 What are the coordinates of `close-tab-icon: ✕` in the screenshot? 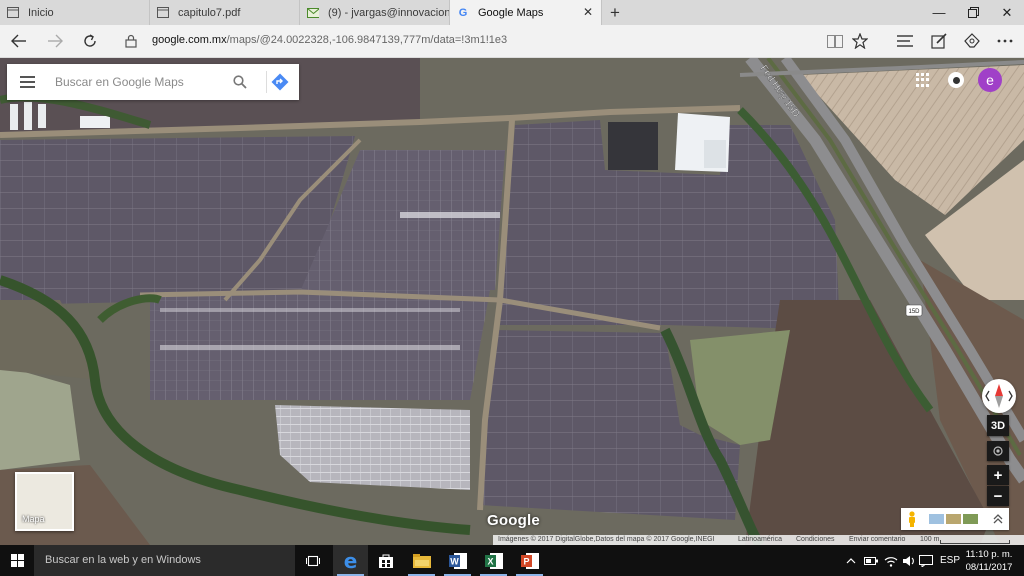 It's located at (588, 12).